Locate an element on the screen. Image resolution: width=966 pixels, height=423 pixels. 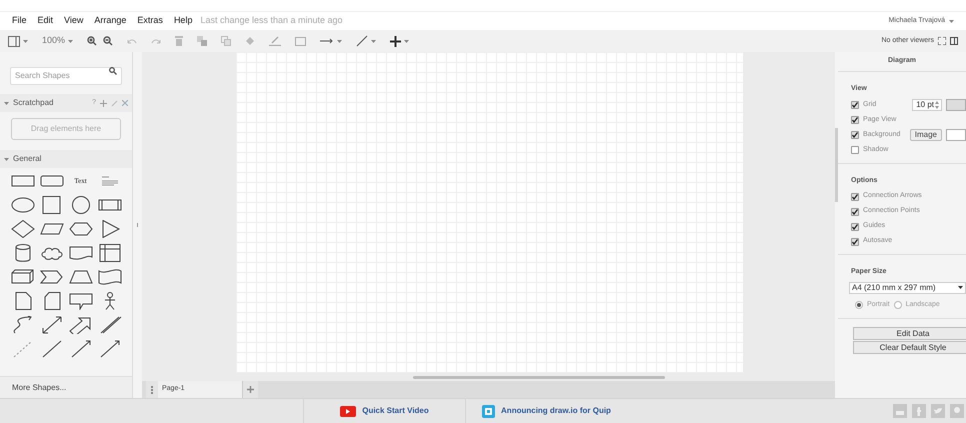
footer-link: Quick Start Video is located at coordinates (395, 411).